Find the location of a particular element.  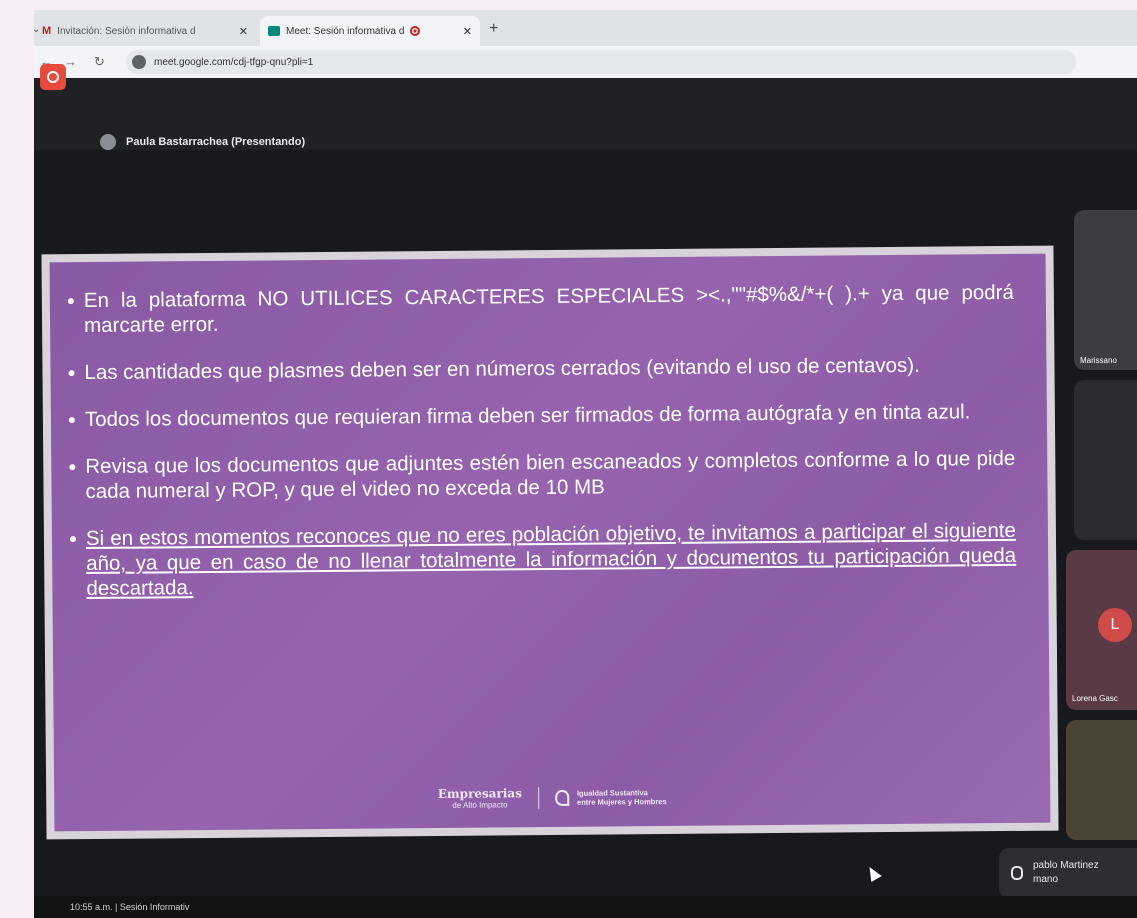

gmail-icon: M is located at coordinates (47, 31).